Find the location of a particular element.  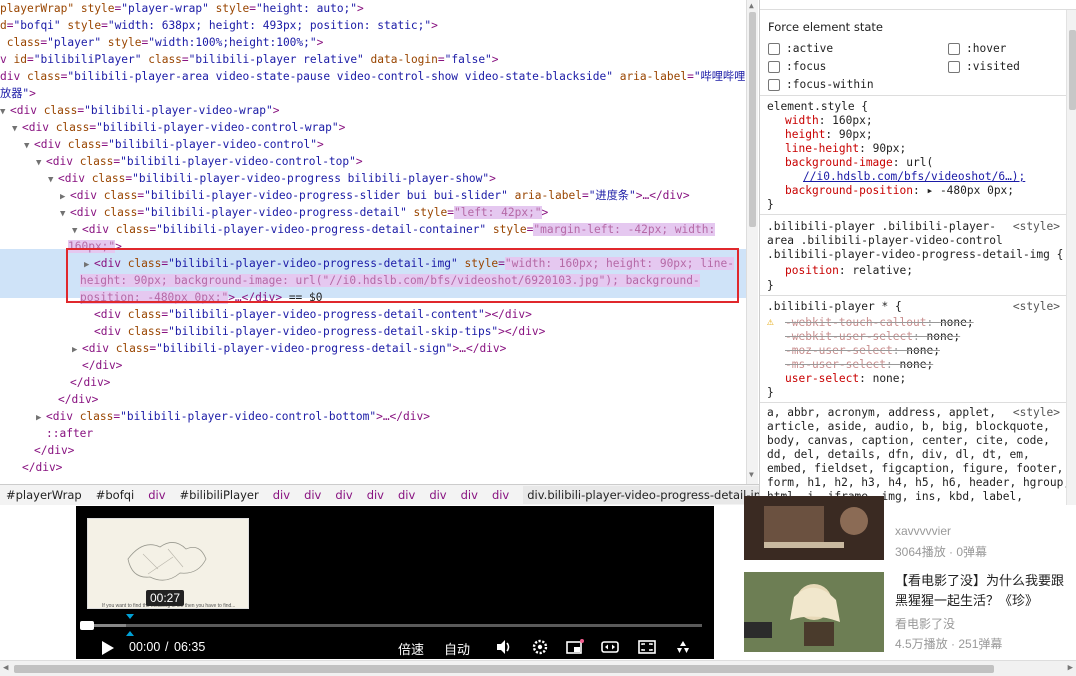

style-property: background-image: url( is located at coordinates (859, 163).